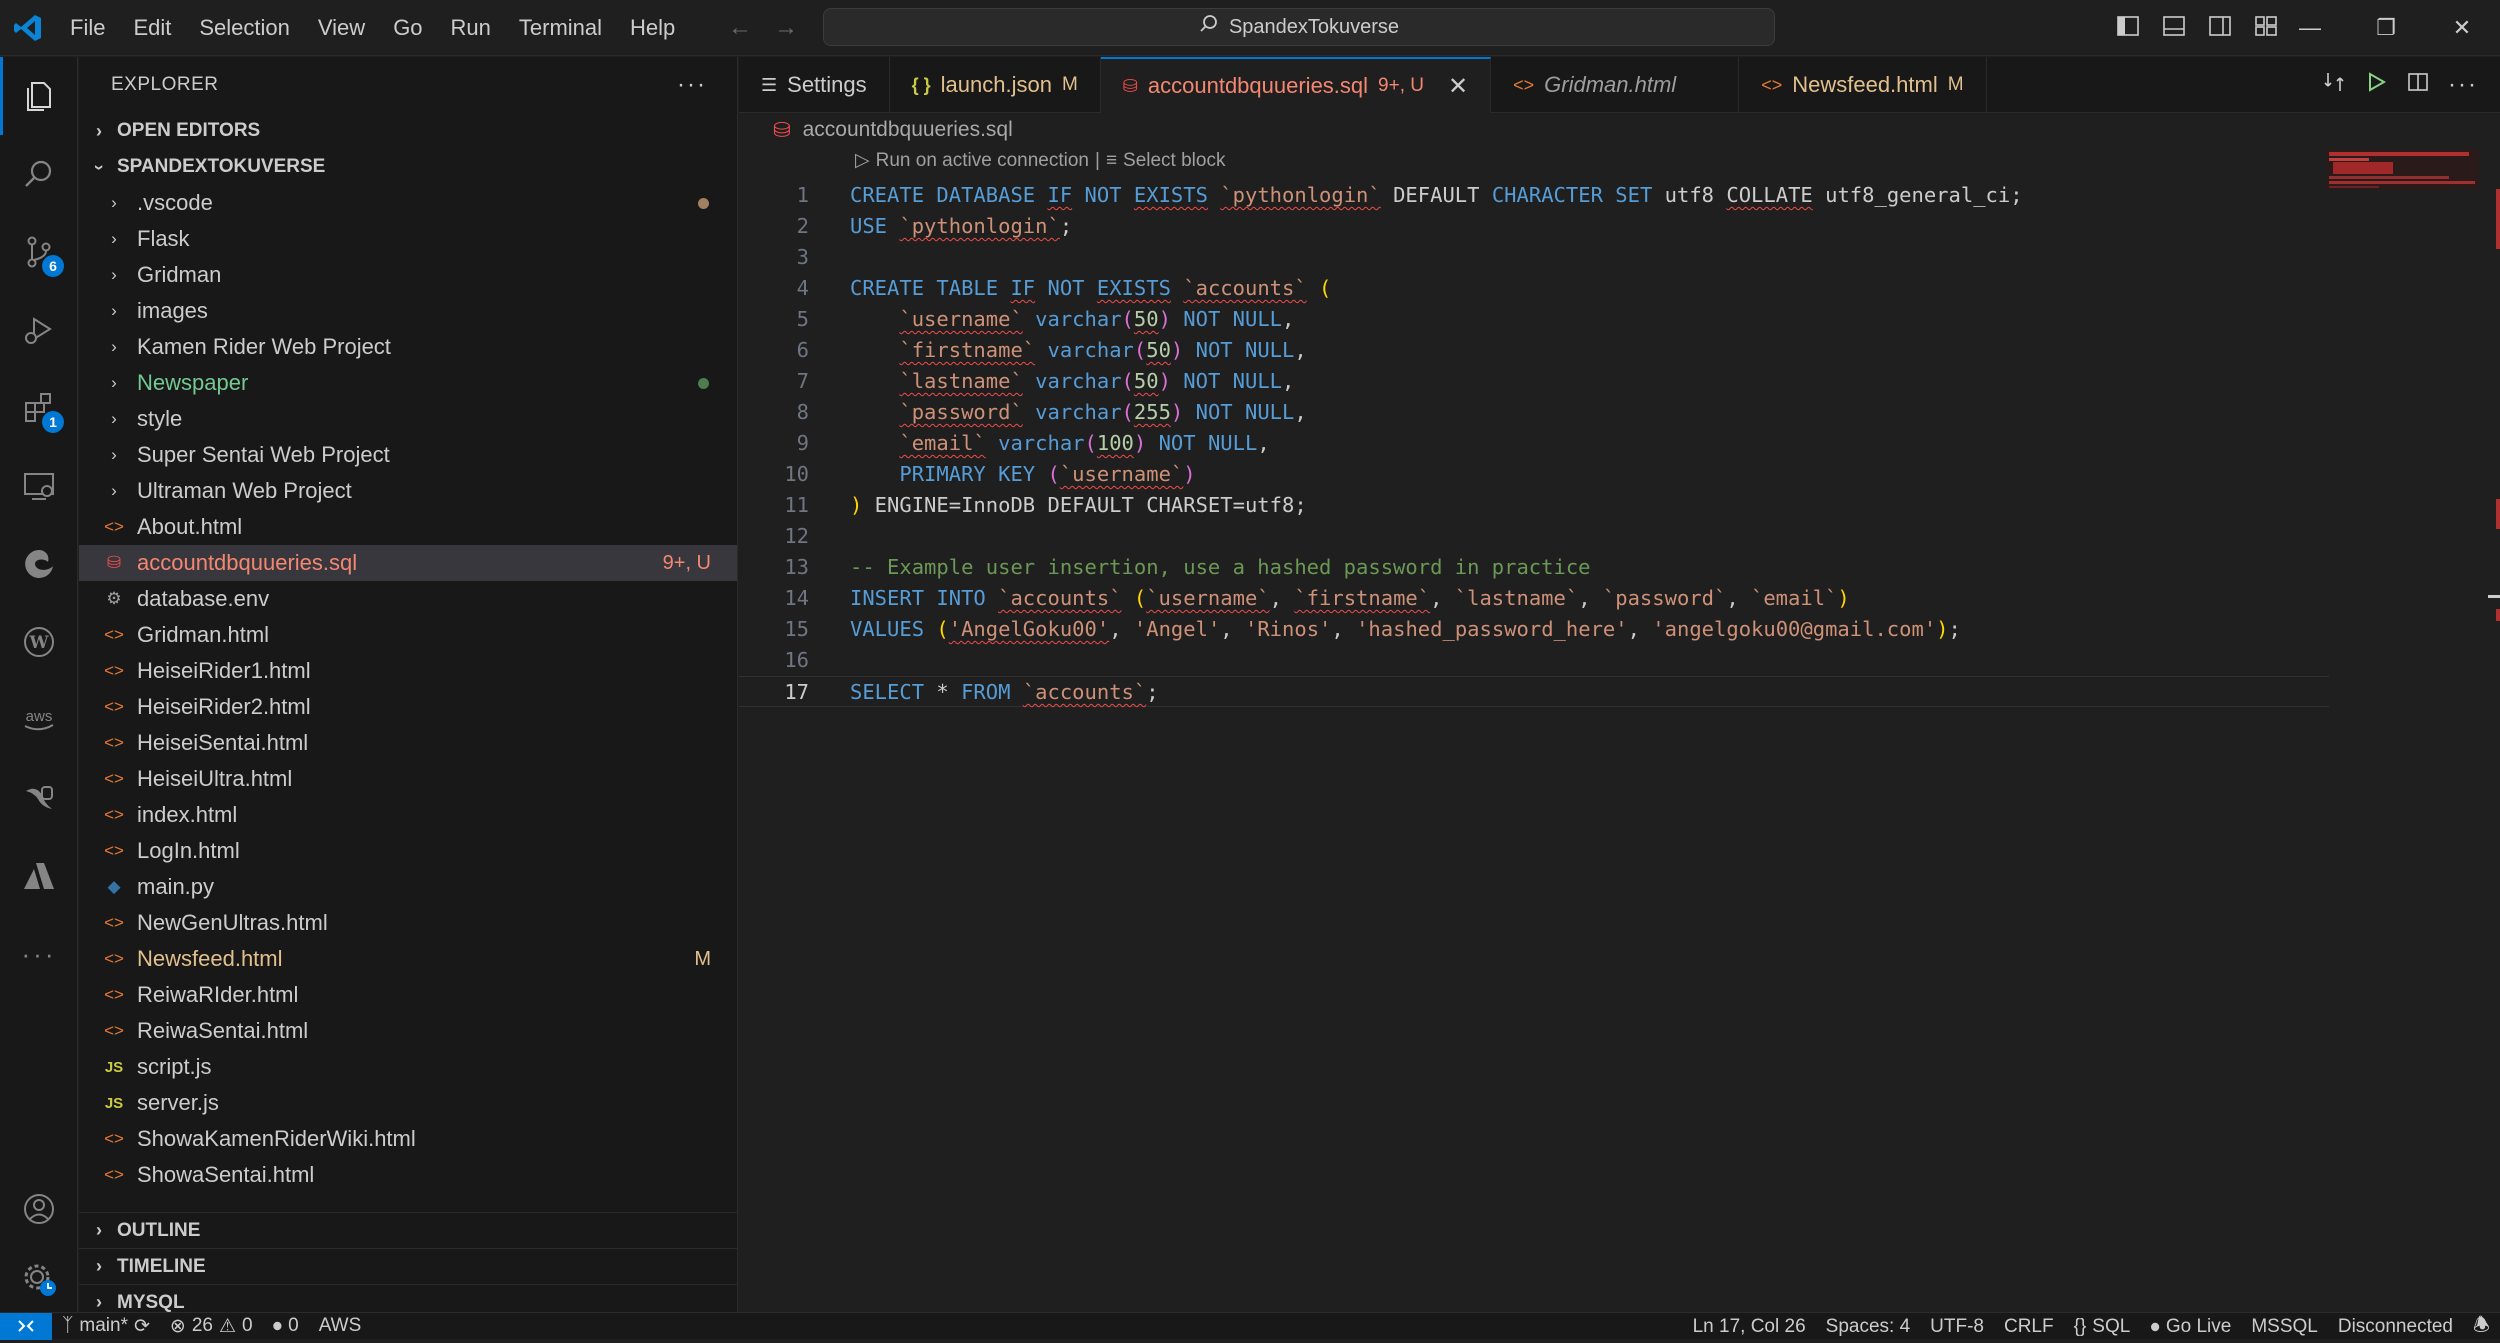 Image resolution: width=2500 pixels, height=1343 pixels. Describe the element at coordinates (407, 28) in the screenshot. I see `menu-go: Go` at that location.